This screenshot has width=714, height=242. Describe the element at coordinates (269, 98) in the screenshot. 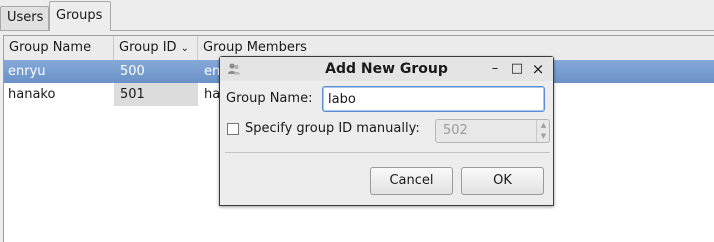

I see `group-name-label: Group Name:` at that location.